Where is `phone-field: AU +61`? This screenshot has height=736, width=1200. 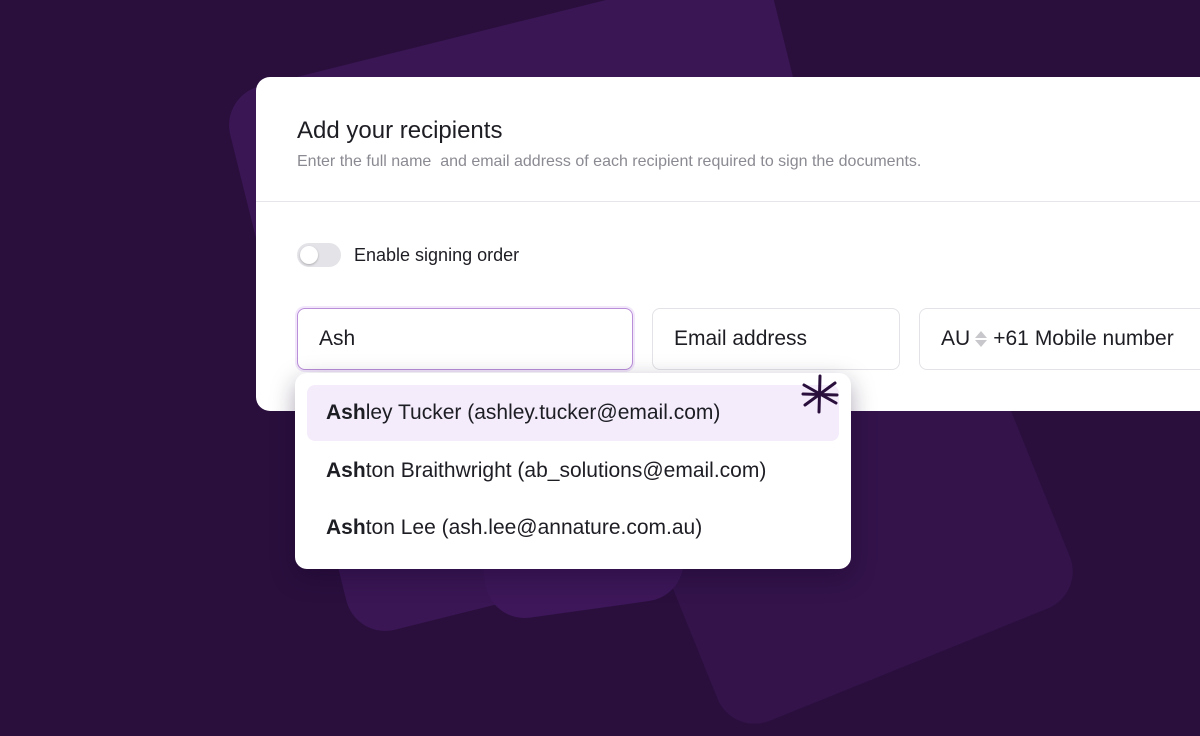 phone-field: AU +61 is located at coordinates (1059, 339).